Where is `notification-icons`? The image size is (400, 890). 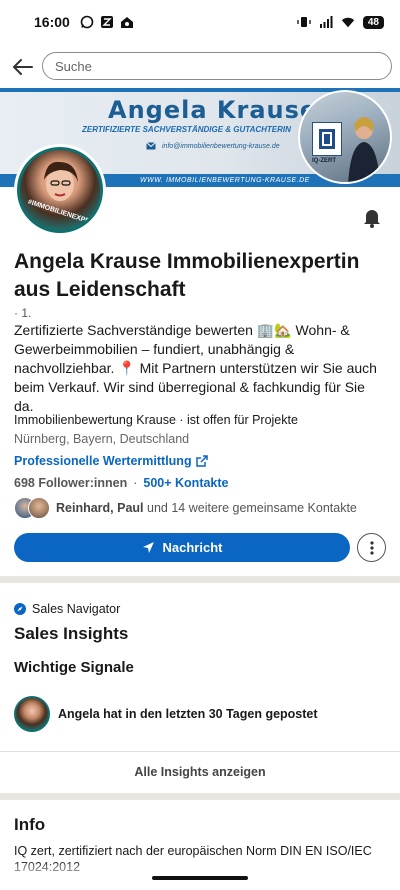 notification-icons is located at coordinates (107, 22).